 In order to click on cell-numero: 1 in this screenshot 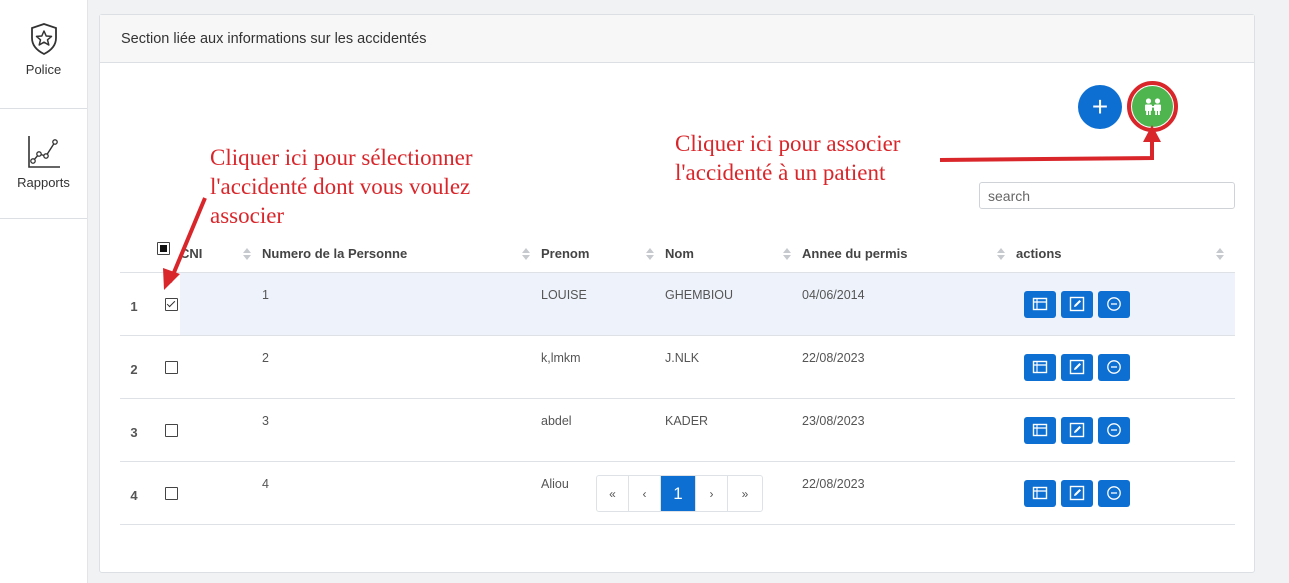, I will do `click(401, 304)`.